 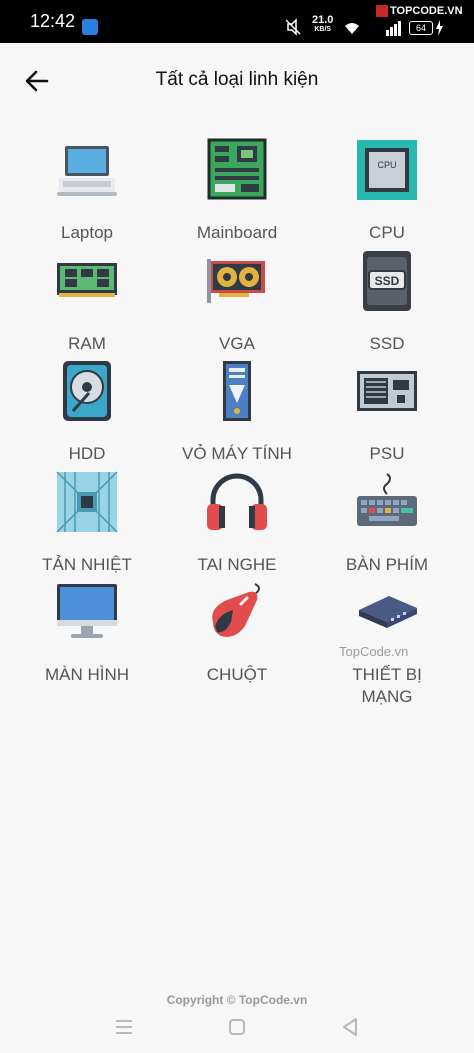 I want to click on app-bar: Tất cả loại linh kiện, so click(x=237, y=80).